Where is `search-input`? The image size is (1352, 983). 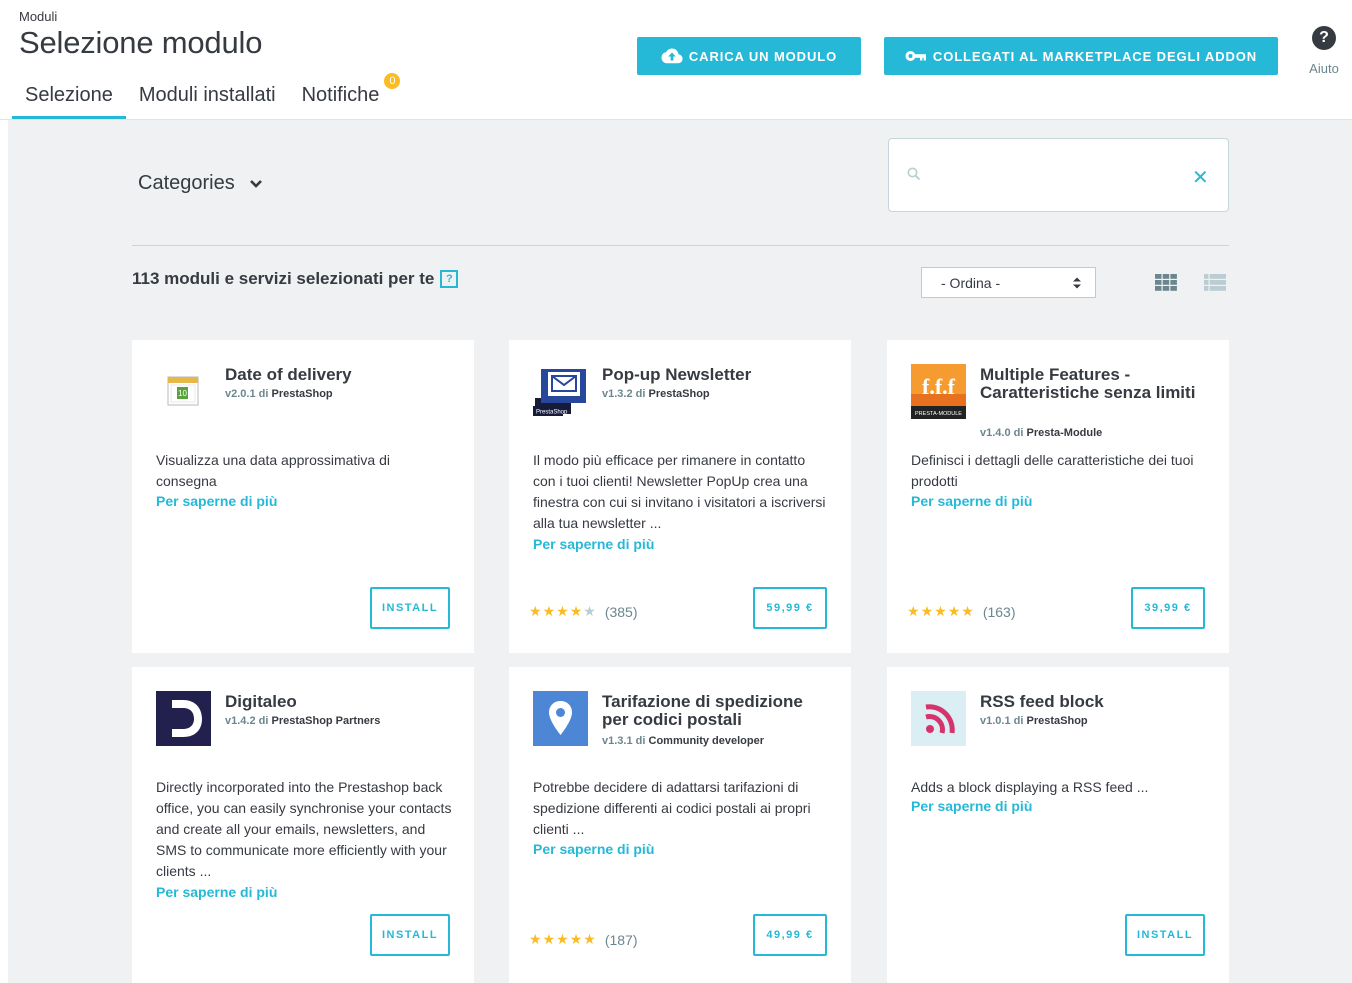
search-input is located at coordinates (1056, 176).